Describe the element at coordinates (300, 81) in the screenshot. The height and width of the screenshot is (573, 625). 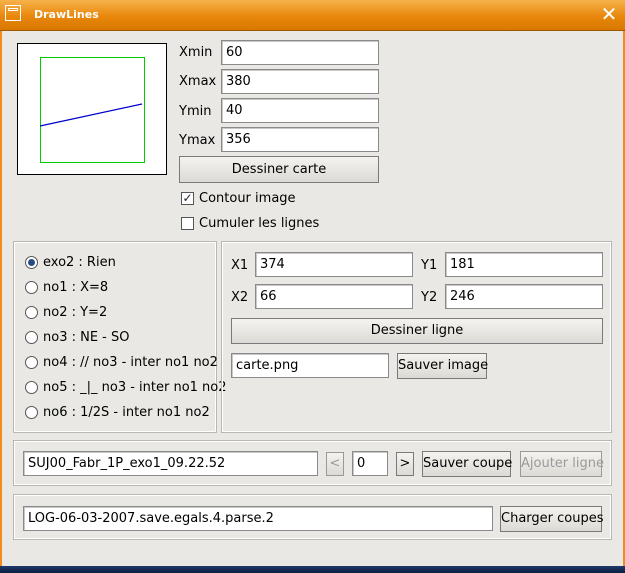
I see `xmax-field: 380` at that location.